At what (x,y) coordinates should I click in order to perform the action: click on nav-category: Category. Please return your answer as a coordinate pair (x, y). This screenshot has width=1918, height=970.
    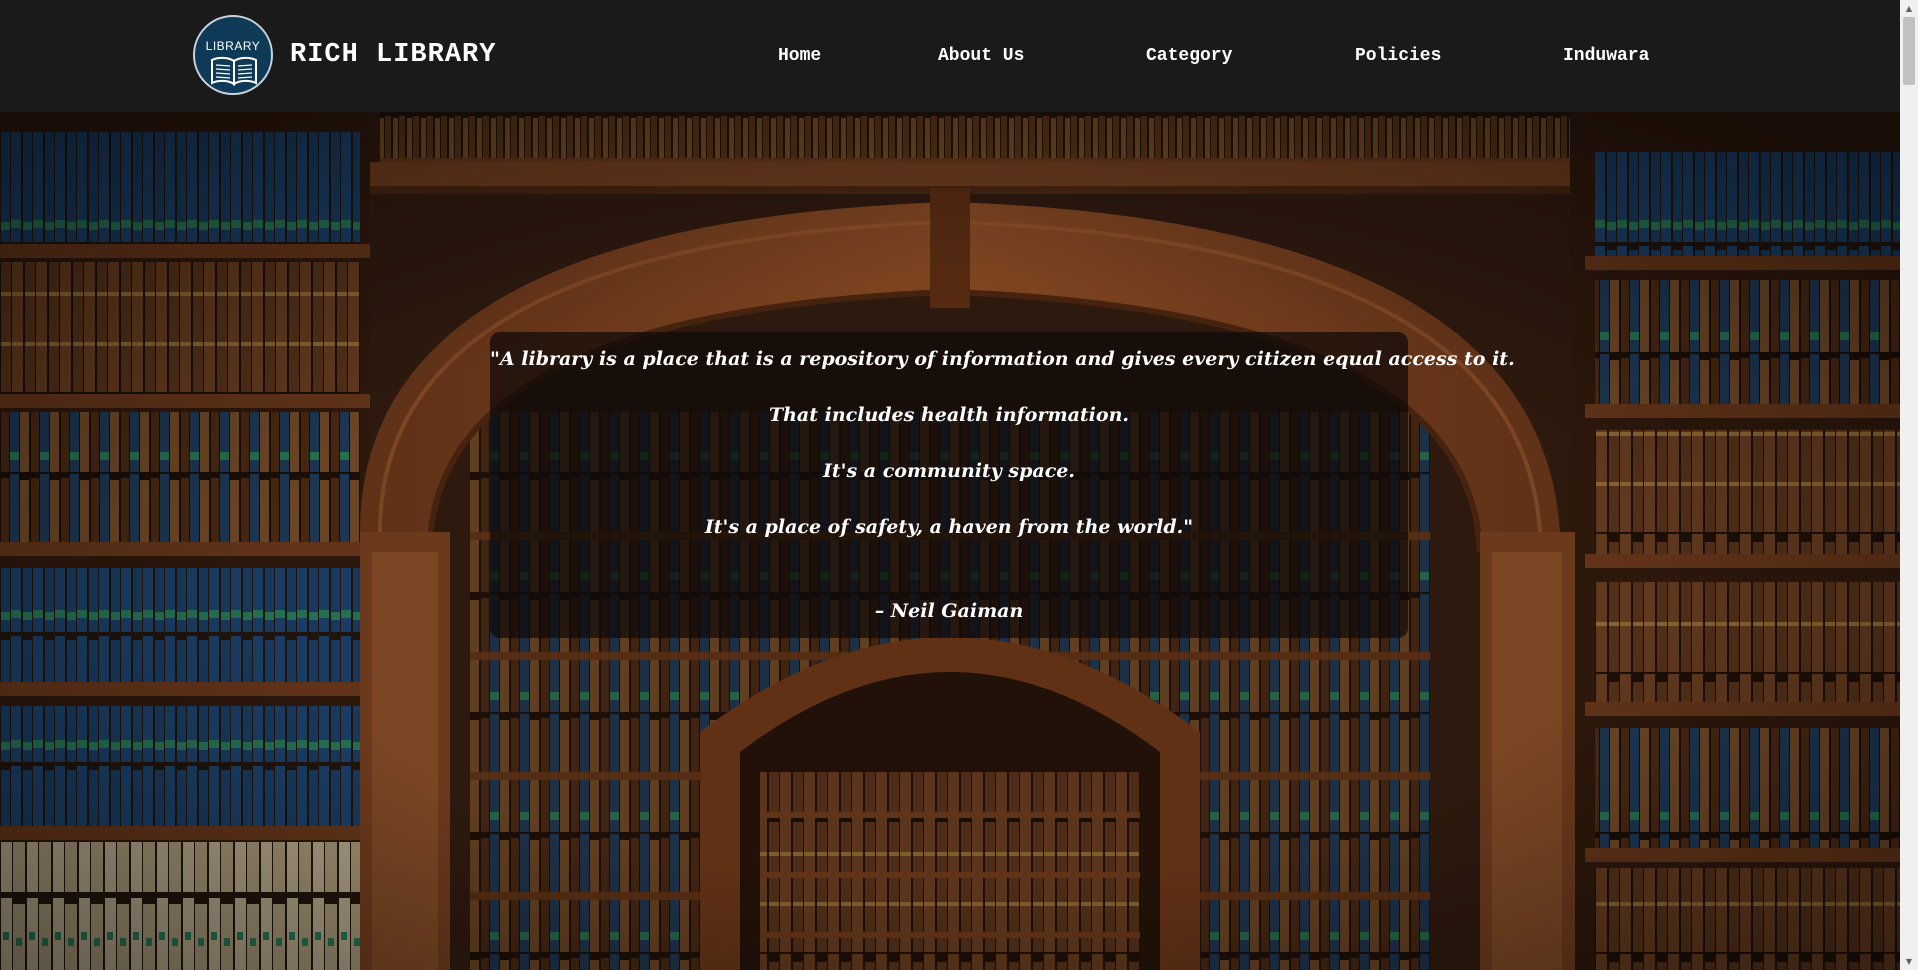
    Looking at the image, I should click on (1189, 56).